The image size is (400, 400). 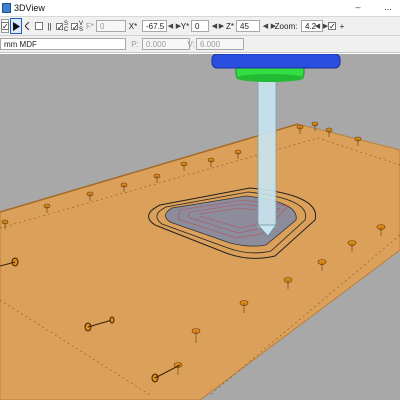 What do you see at coordinates (248, 26) in the screenshot?
I see `z-input: 45` at bounding box center [248, 26].